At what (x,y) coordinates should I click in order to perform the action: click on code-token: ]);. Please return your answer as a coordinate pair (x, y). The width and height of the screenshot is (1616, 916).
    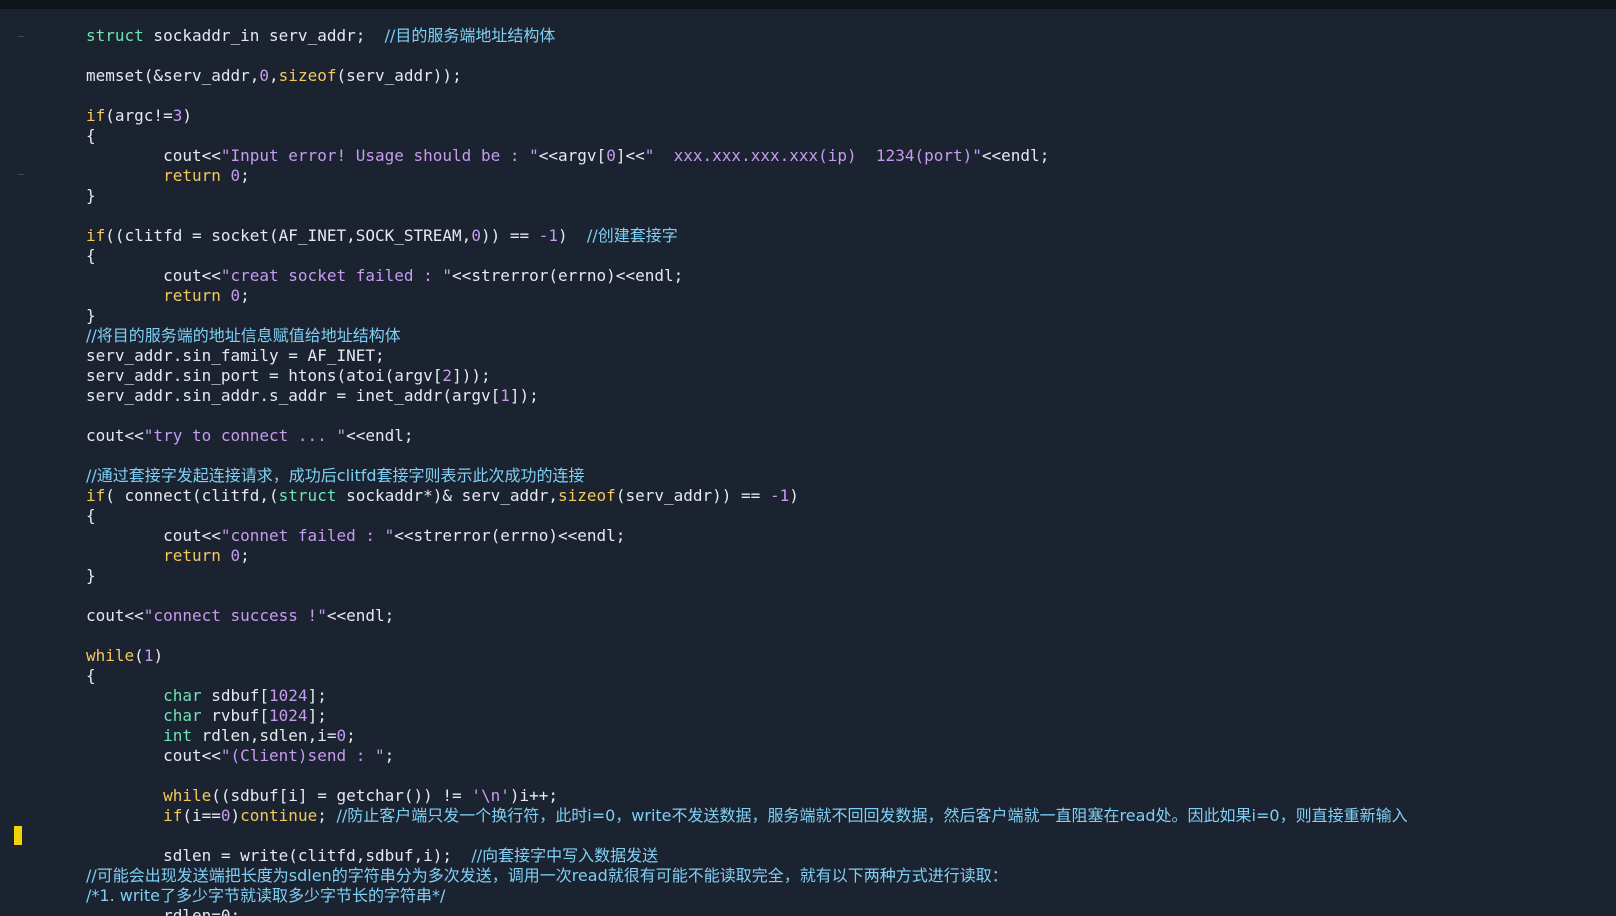
    Looking at the image, I should click on (524, 395).